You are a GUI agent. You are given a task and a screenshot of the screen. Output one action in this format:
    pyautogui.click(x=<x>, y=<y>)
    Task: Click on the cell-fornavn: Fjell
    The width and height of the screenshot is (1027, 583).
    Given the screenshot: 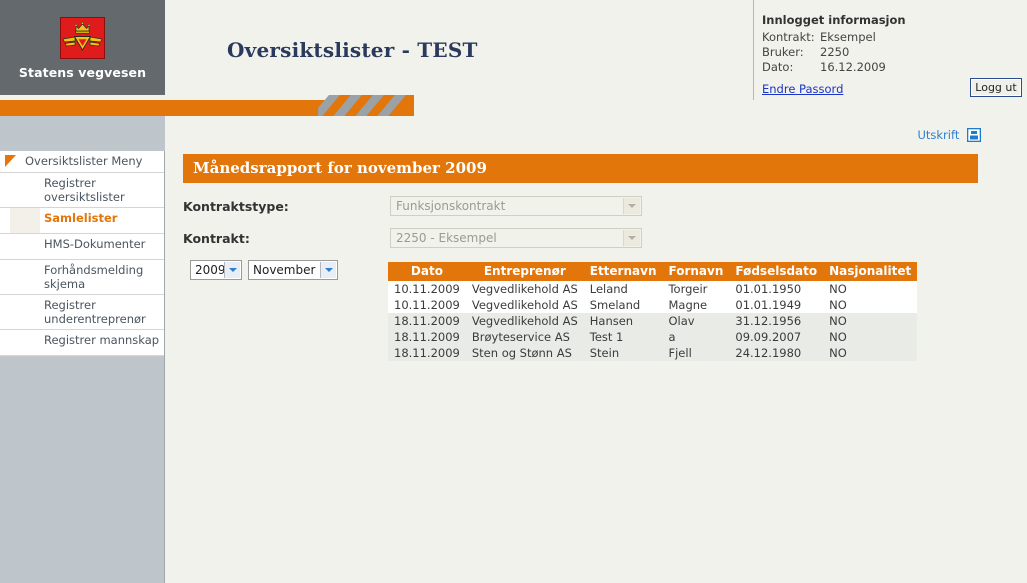 What is the action you would take?
    pyautogui.click(x=680, y=353)
    